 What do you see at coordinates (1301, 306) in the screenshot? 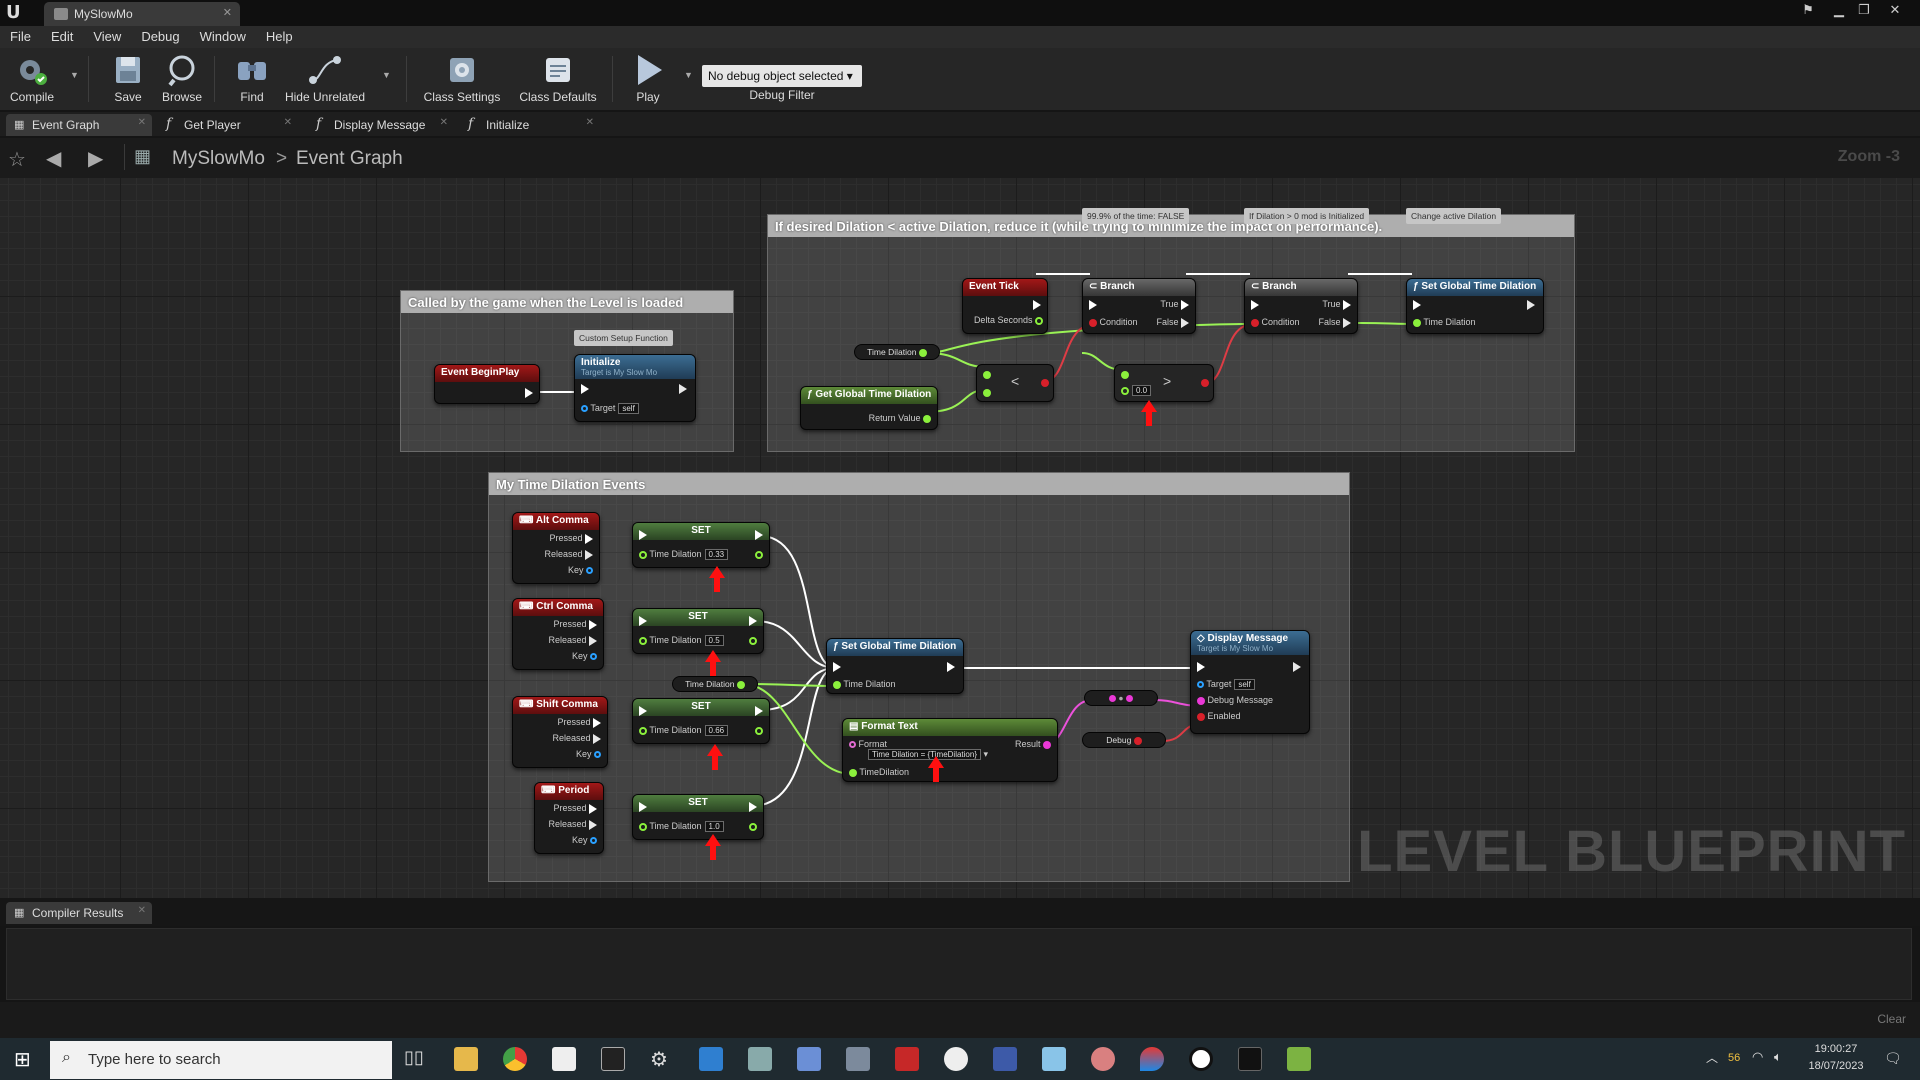
I see `node-branch-2: ⊂ Branch True Condition False` at bounding box center [1301, 306].